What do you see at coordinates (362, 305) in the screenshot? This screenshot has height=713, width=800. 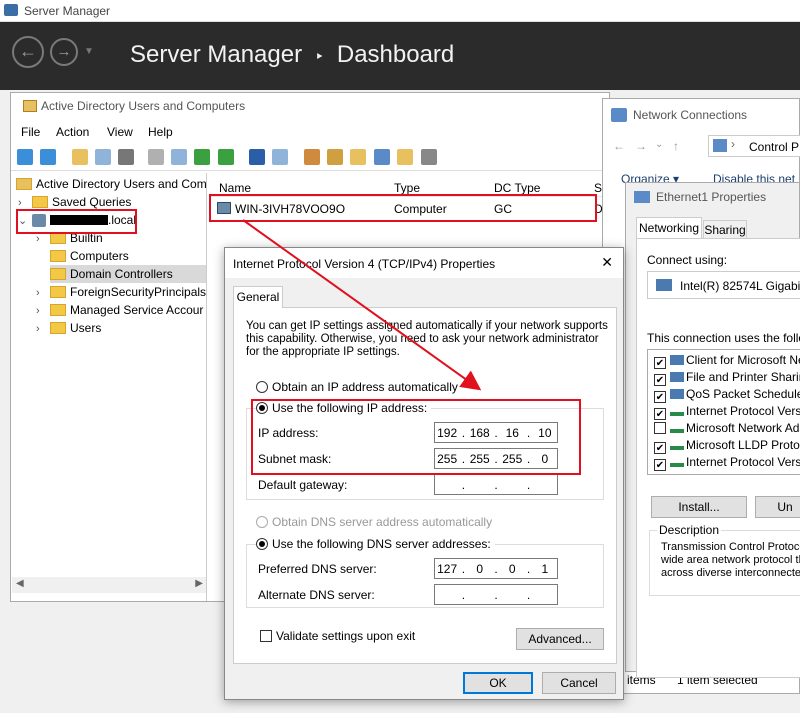 I see `annotation-arrows` at bounding box center [362, 305].